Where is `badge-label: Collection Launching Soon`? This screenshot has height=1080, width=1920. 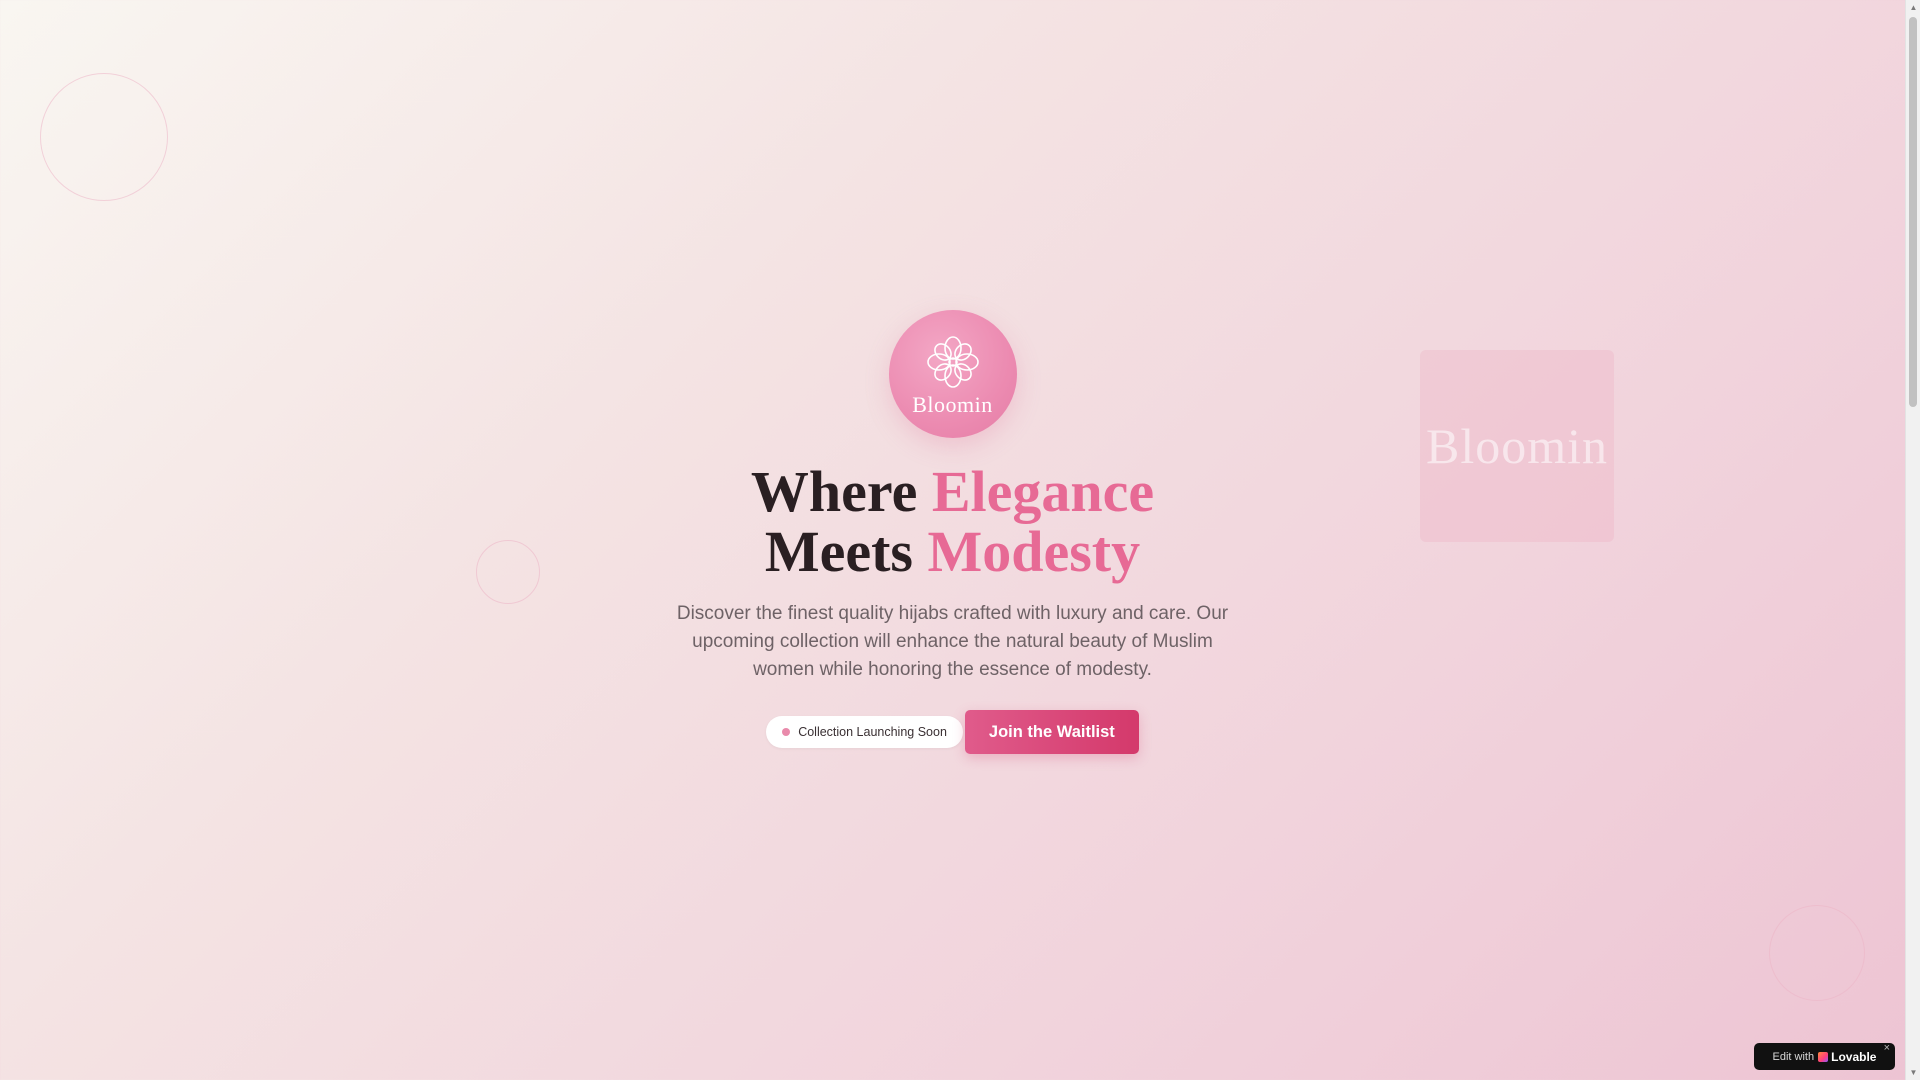
badge-label: Collection Launching Soon is located at coordinates (872, 732).